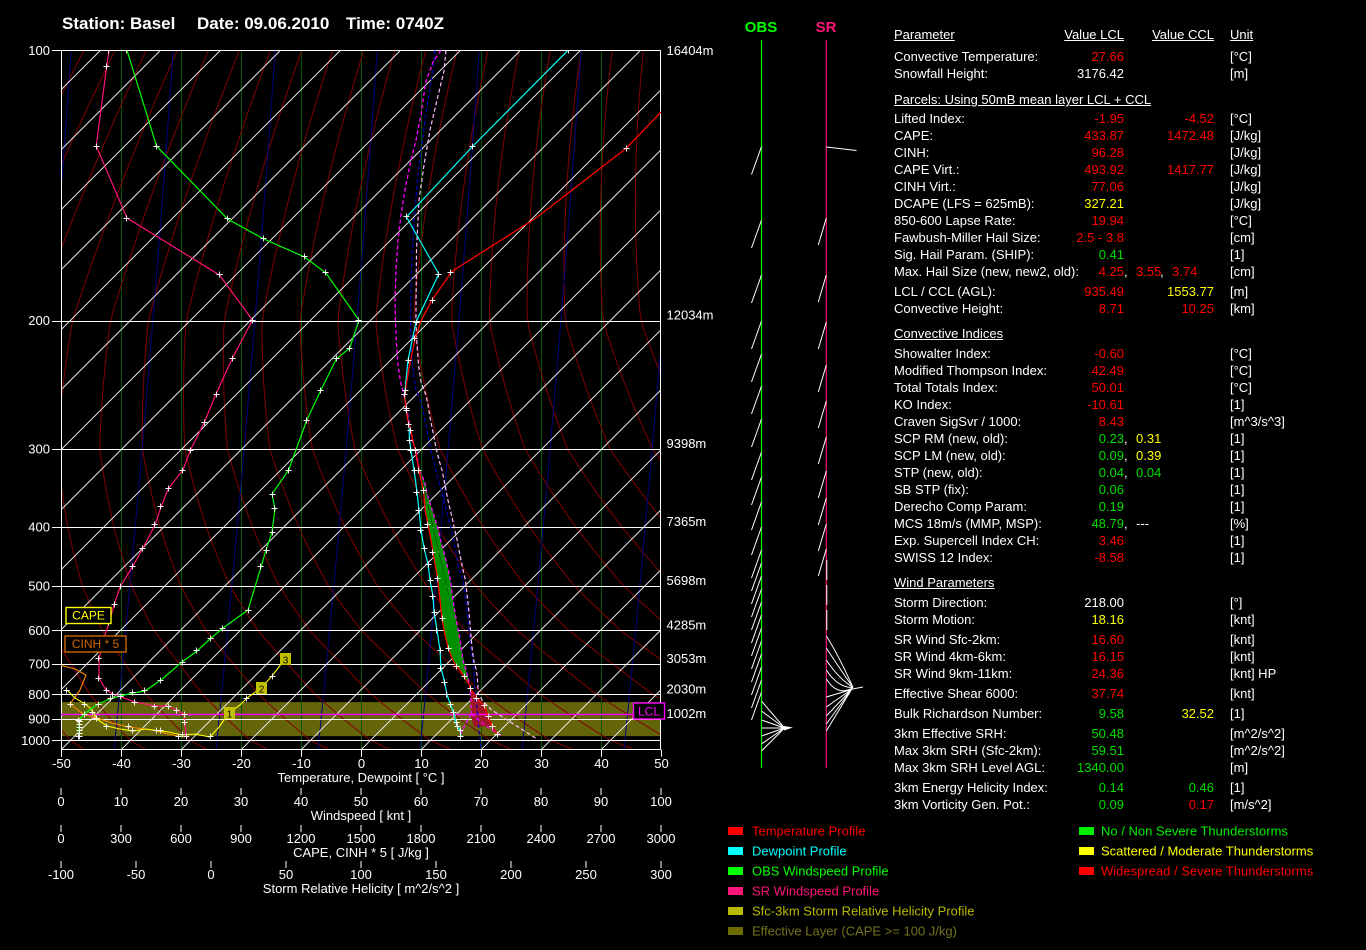 The width and height of the screenshot is (1366, 950). Describe the element at coordinates (799, 851) in the screenshot. I see `svg-text: Dewpoint Profile` at that location.